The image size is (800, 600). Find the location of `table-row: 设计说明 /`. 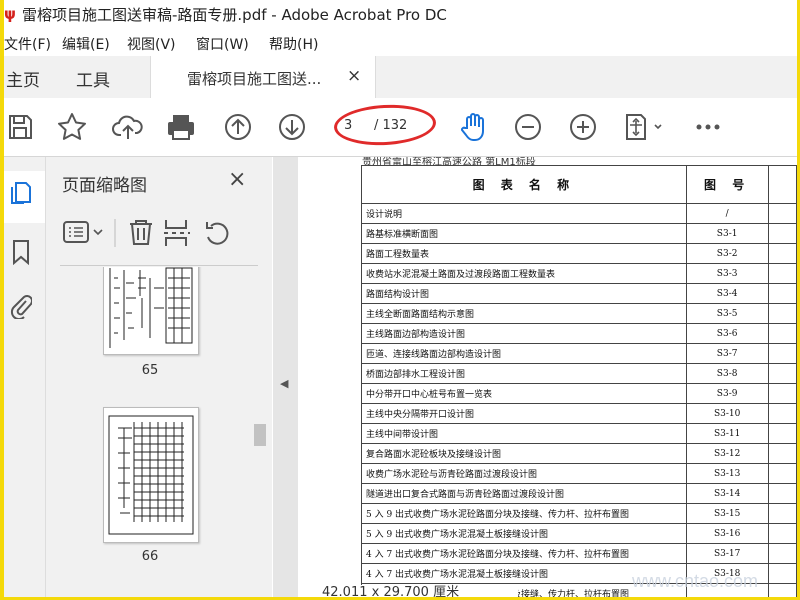

table-row: 设计说明 / is located at coordinates (579, 213).